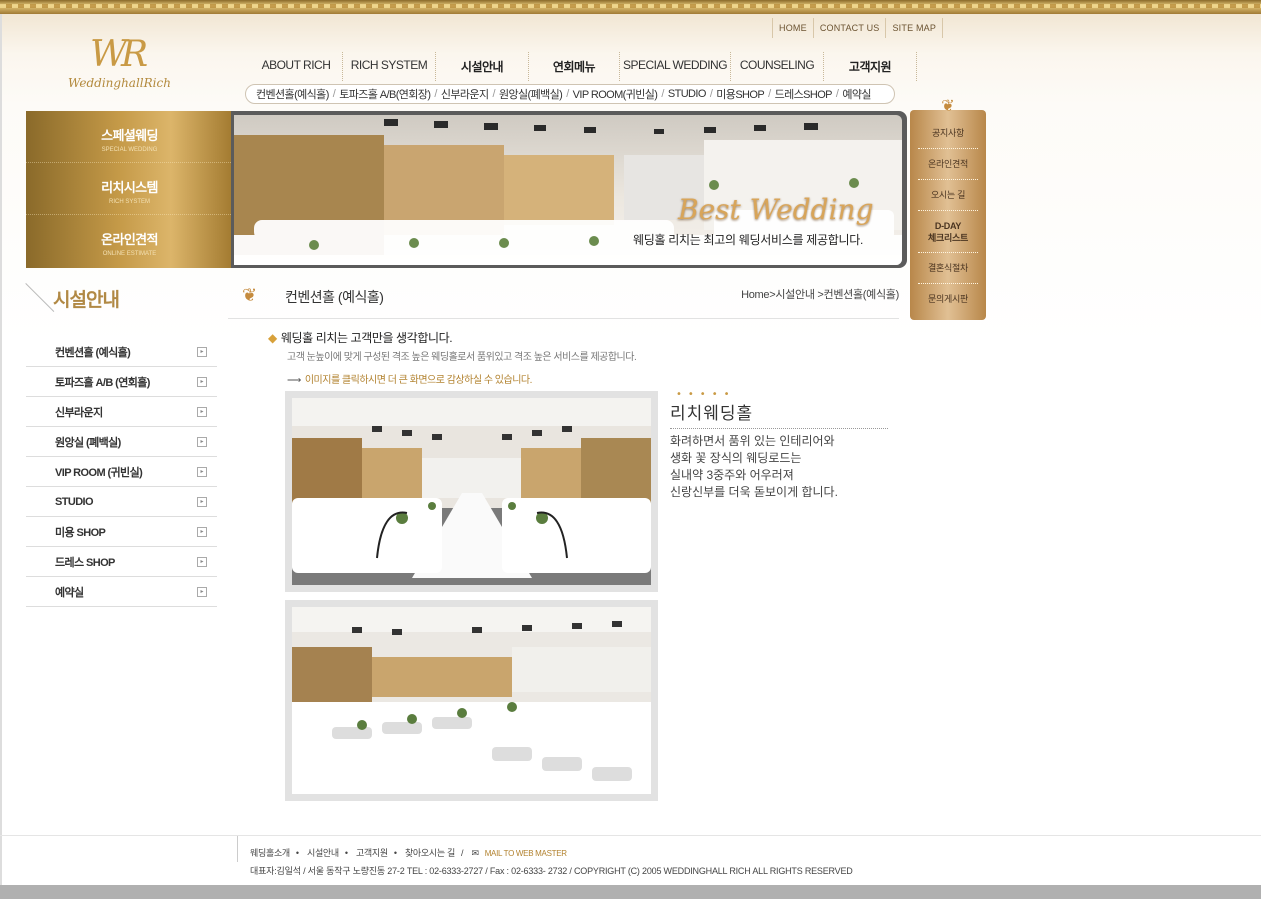 This screenshot has height=904, width=1261. I want to click on description-title: 리치웨딩홀, so click(712, 413).